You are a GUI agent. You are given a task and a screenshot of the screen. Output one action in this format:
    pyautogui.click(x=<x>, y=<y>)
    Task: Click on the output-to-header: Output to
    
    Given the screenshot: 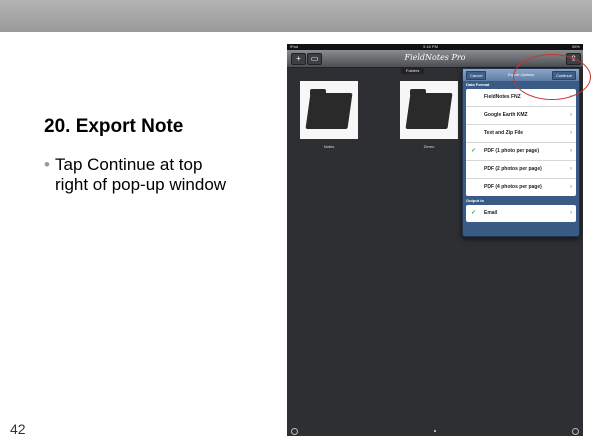 What is the action you would take?
    pyautogui.click(x=475, y=200)
    